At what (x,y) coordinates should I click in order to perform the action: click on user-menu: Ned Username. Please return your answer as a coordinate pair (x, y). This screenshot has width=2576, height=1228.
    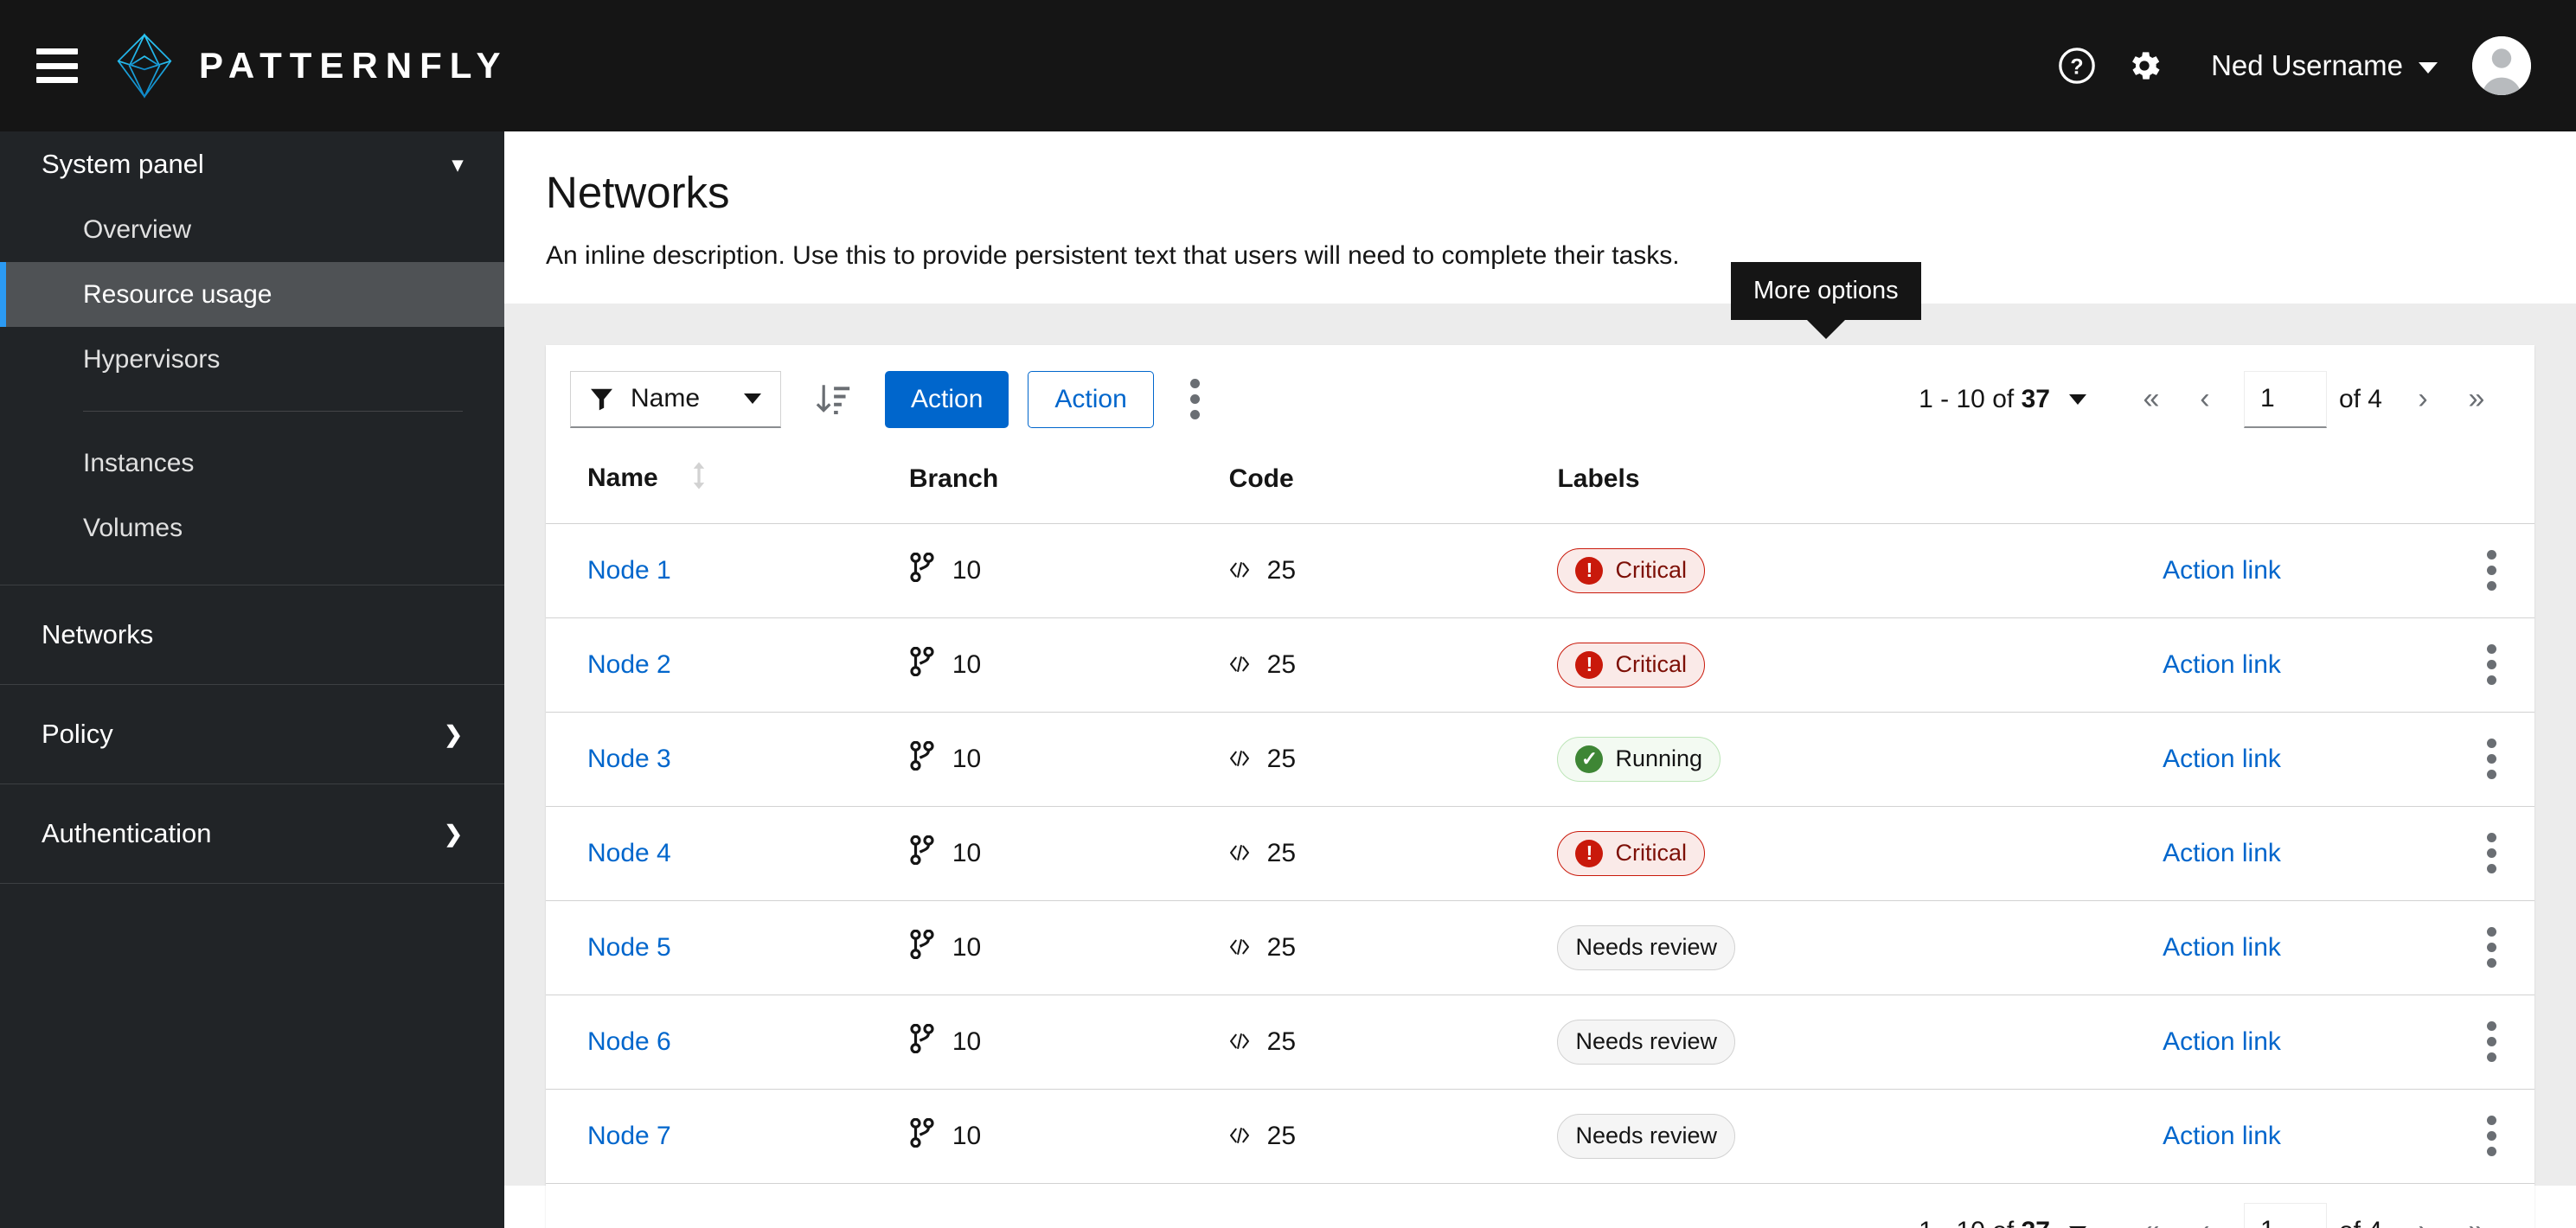
    Looking at the image, I should click on (2324, 65).